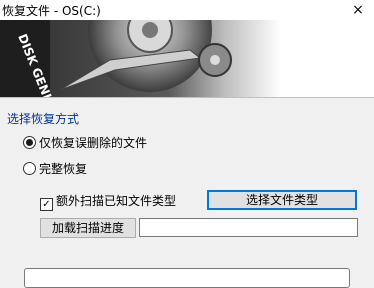  What do you see at coordinates (43, 119) in the screenshot?
I see `section-title: 选择恢复方式` at bounding box center [43, 119].